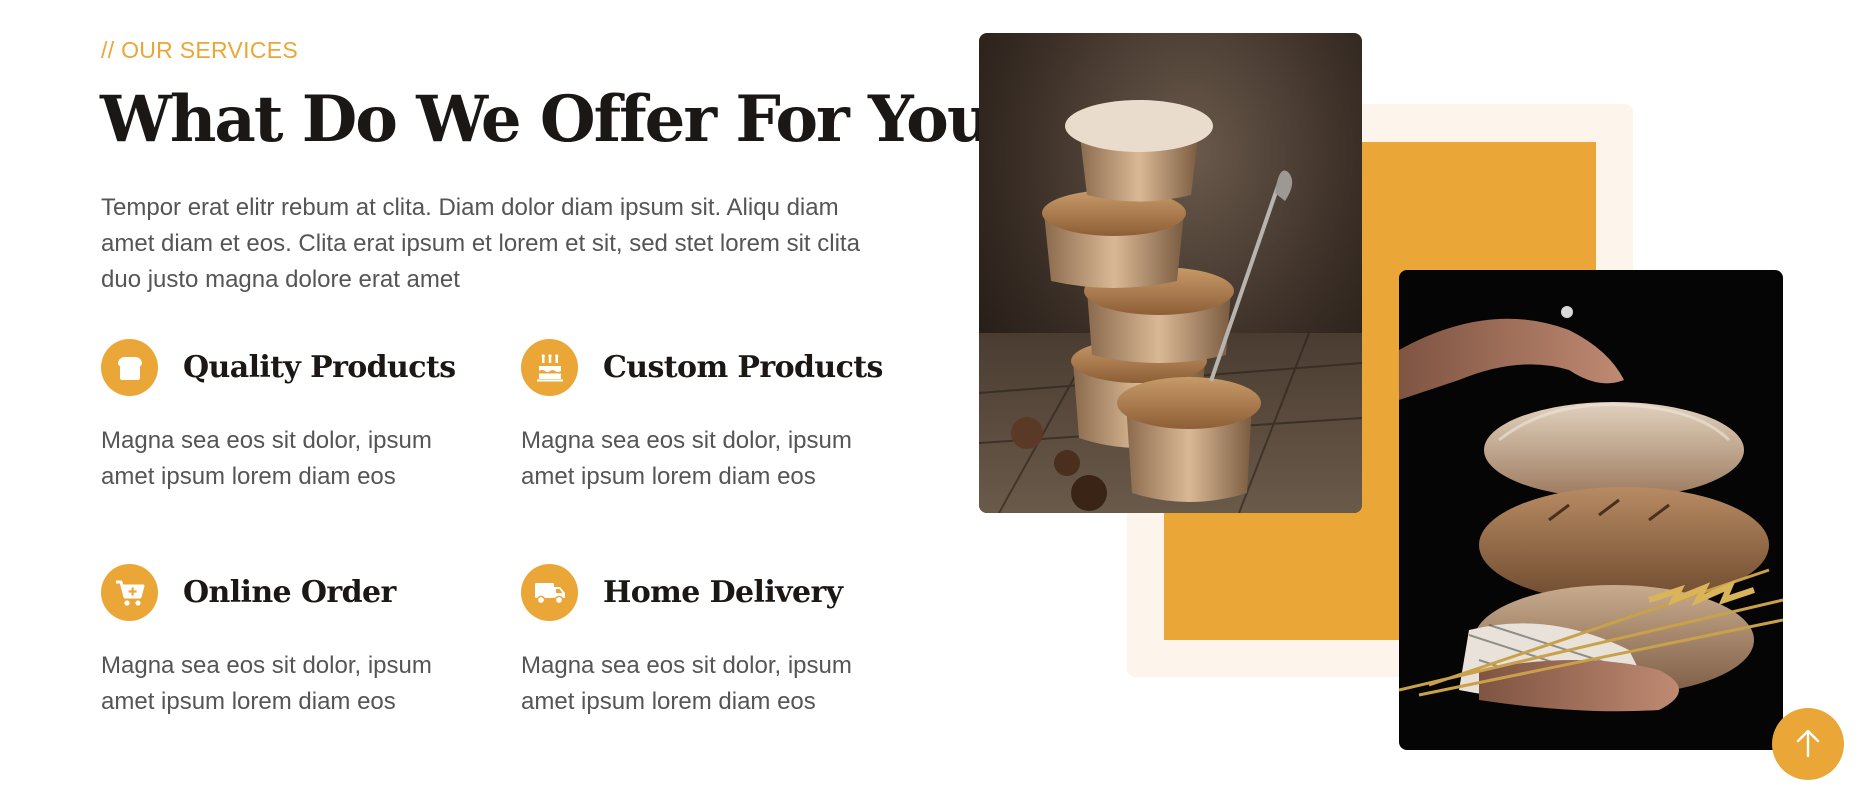 This screenshot has height=802, width=1858. Describe the element at coordinates (723, 592) in the screenshot. I see `service-title: Home Delivery` at that location.